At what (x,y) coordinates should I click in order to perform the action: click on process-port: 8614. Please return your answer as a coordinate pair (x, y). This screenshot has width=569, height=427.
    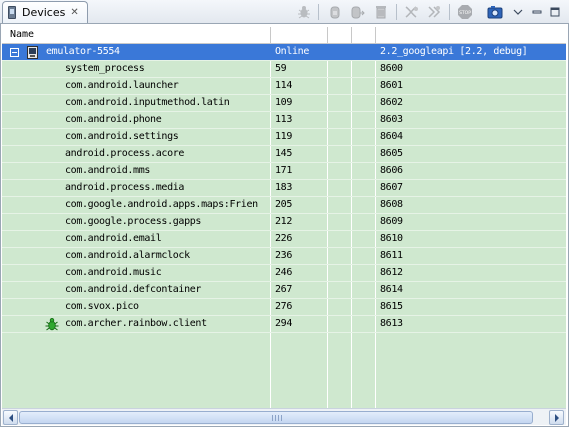
    Looking at the image, I should click on (391, 289).